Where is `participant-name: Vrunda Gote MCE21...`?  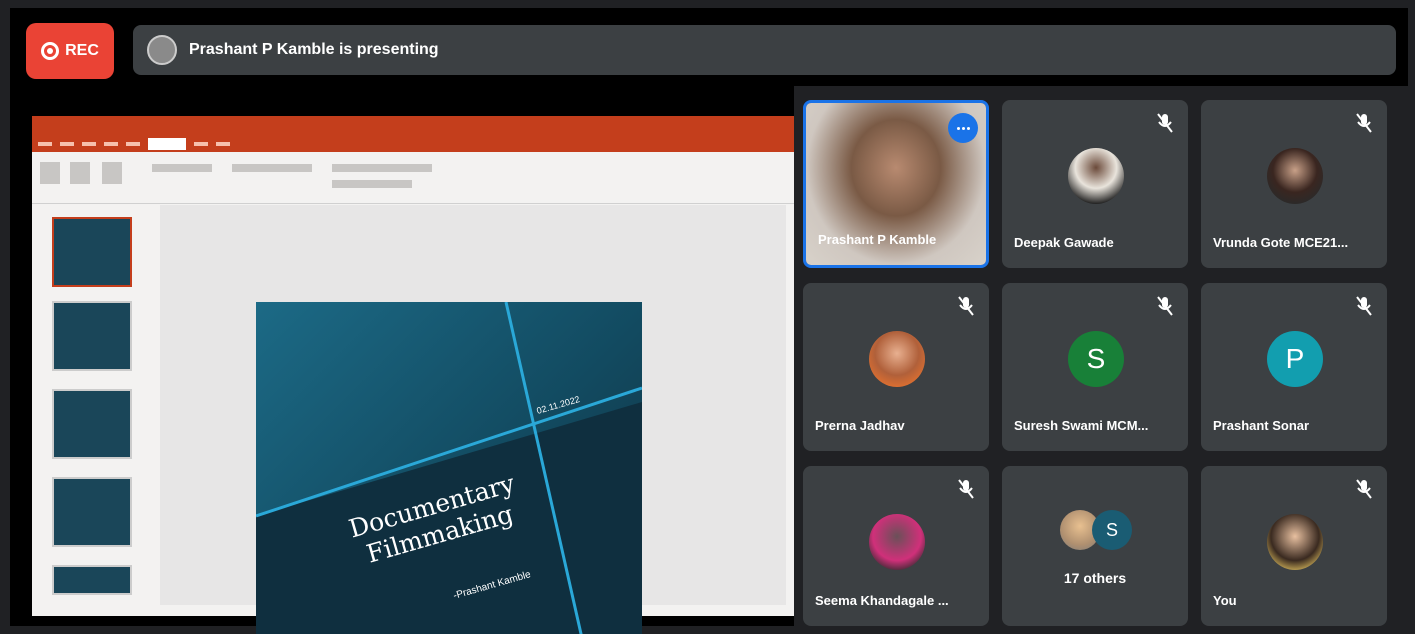
participant-name: Vrunda Gote MCE21... is located at coordinates (1281, 242).